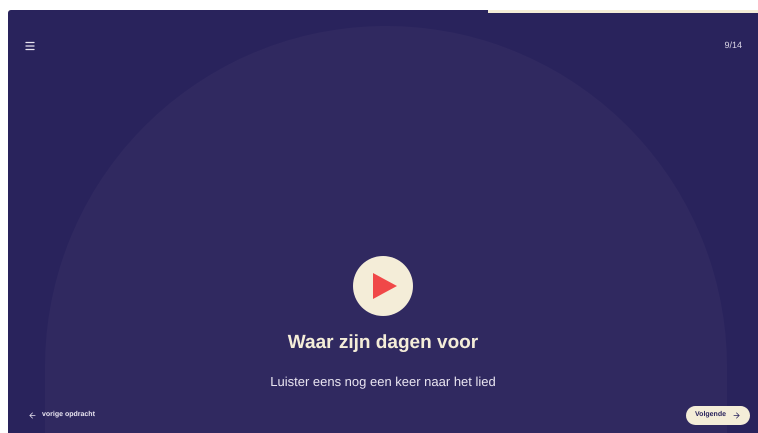 The width and height of the screenshot is (758, 433). What do you see at coordinates (736, 415) in the screenshot?
I see `arrow-right-icon` at bounding box center [736, 415].